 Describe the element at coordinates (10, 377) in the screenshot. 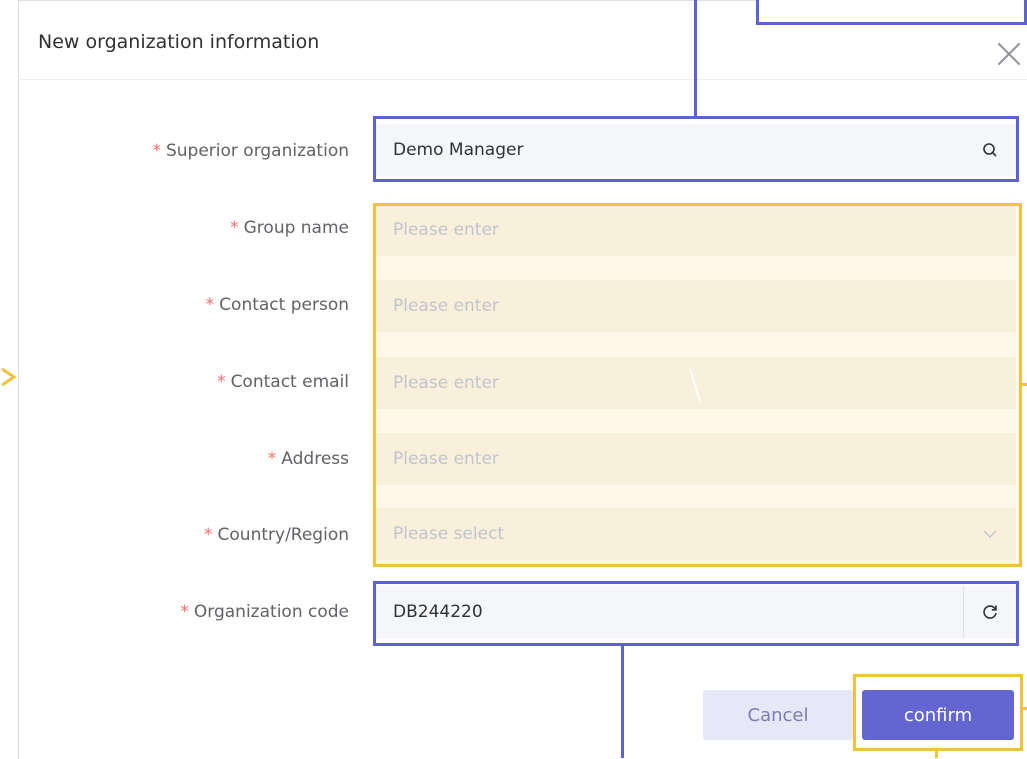

I see `annotation-left-arrow` at that location.